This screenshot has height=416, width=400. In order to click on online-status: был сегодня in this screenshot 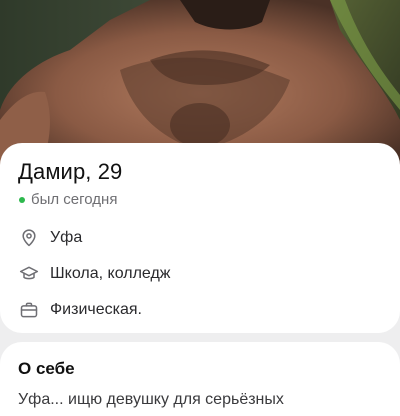, I will do `click(200, 200)`.